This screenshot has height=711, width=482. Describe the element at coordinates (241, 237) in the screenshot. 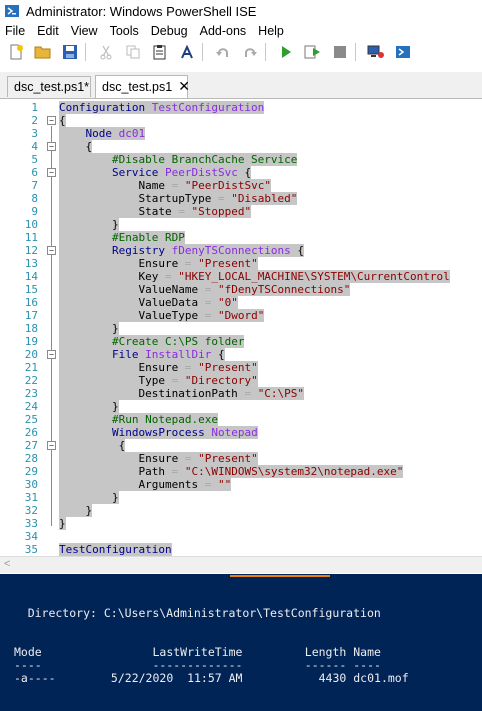

I see `code-line: 11 #Enable RDP` at that location.